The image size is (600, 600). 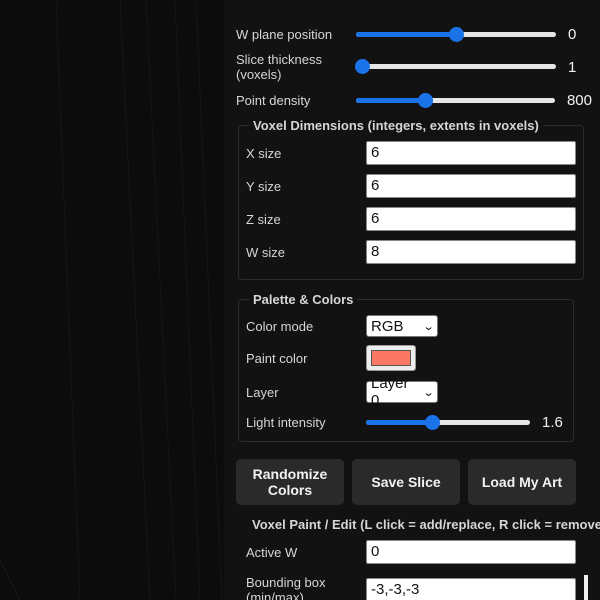 I want to click on y-size-input: 6, so click(x=471, y=186).